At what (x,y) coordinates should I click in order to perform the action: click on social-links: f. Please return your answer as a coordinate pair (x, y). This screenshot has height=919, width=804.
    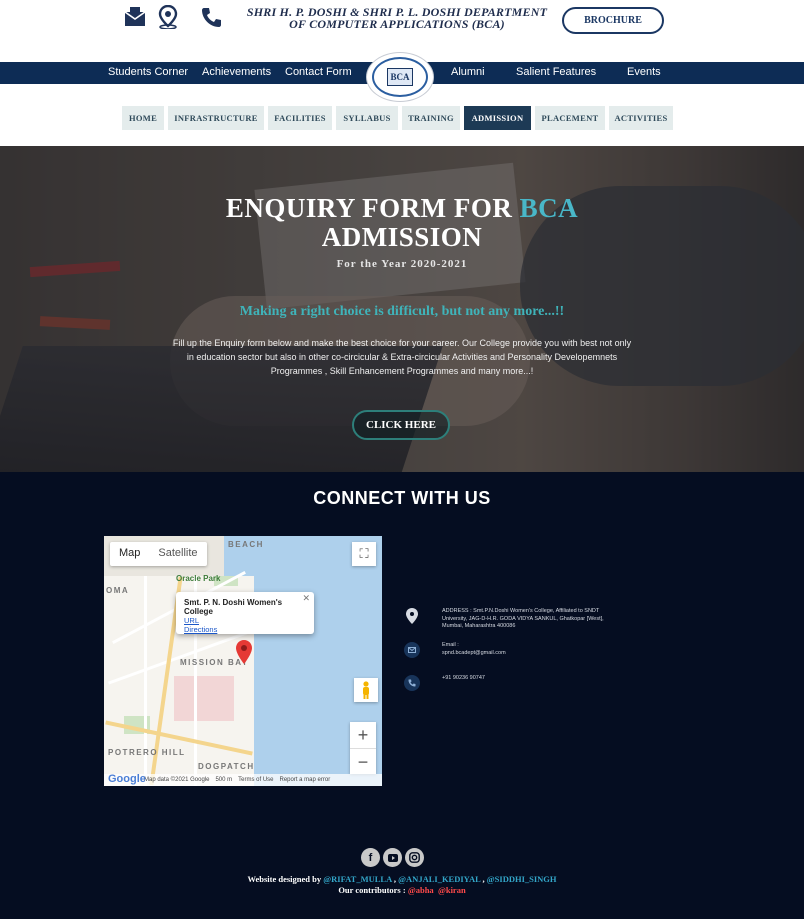
    Looking at the image, I should click on (392, 857).